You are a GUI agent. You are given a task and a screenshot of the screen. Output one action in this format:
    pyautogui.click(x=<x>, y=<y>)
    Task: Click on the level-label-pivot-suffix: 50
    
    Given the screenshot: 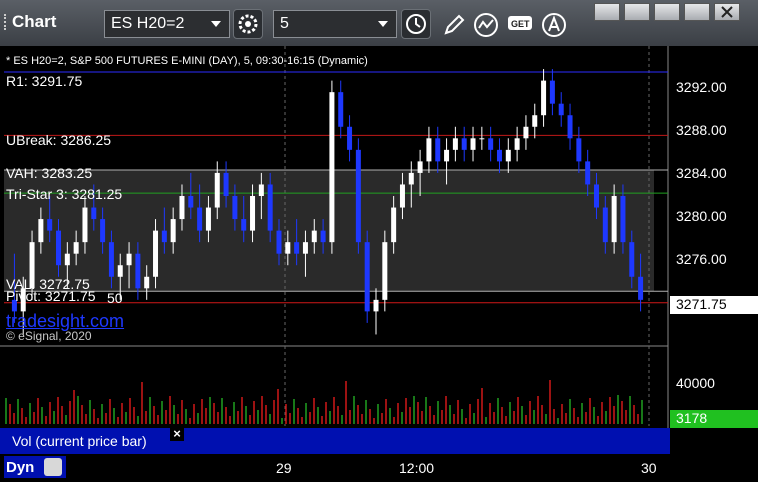 What is the action you would take?
    pyautogui.click(x=115, y=298)
    